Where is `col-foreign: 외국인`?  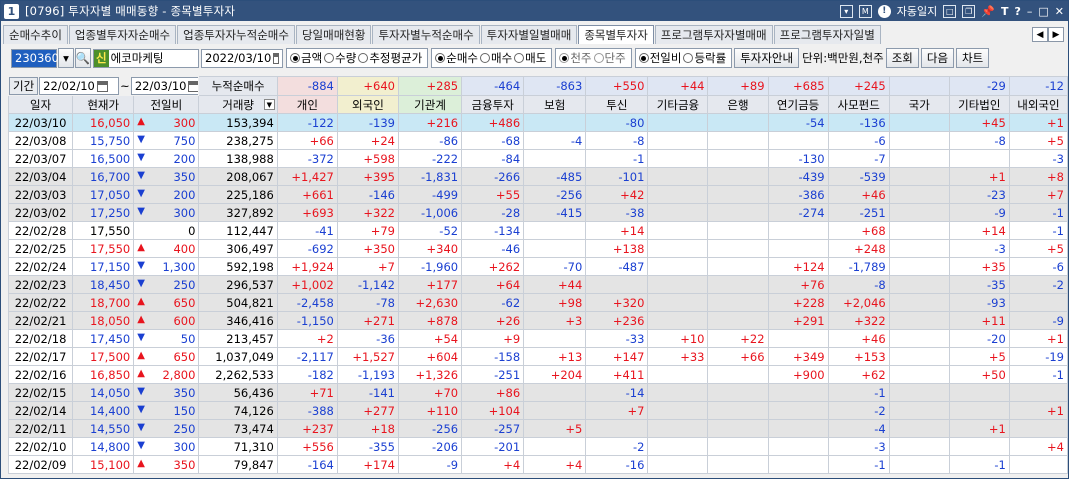
col-foreign: 외국인 is located at coordinates (367, 104).